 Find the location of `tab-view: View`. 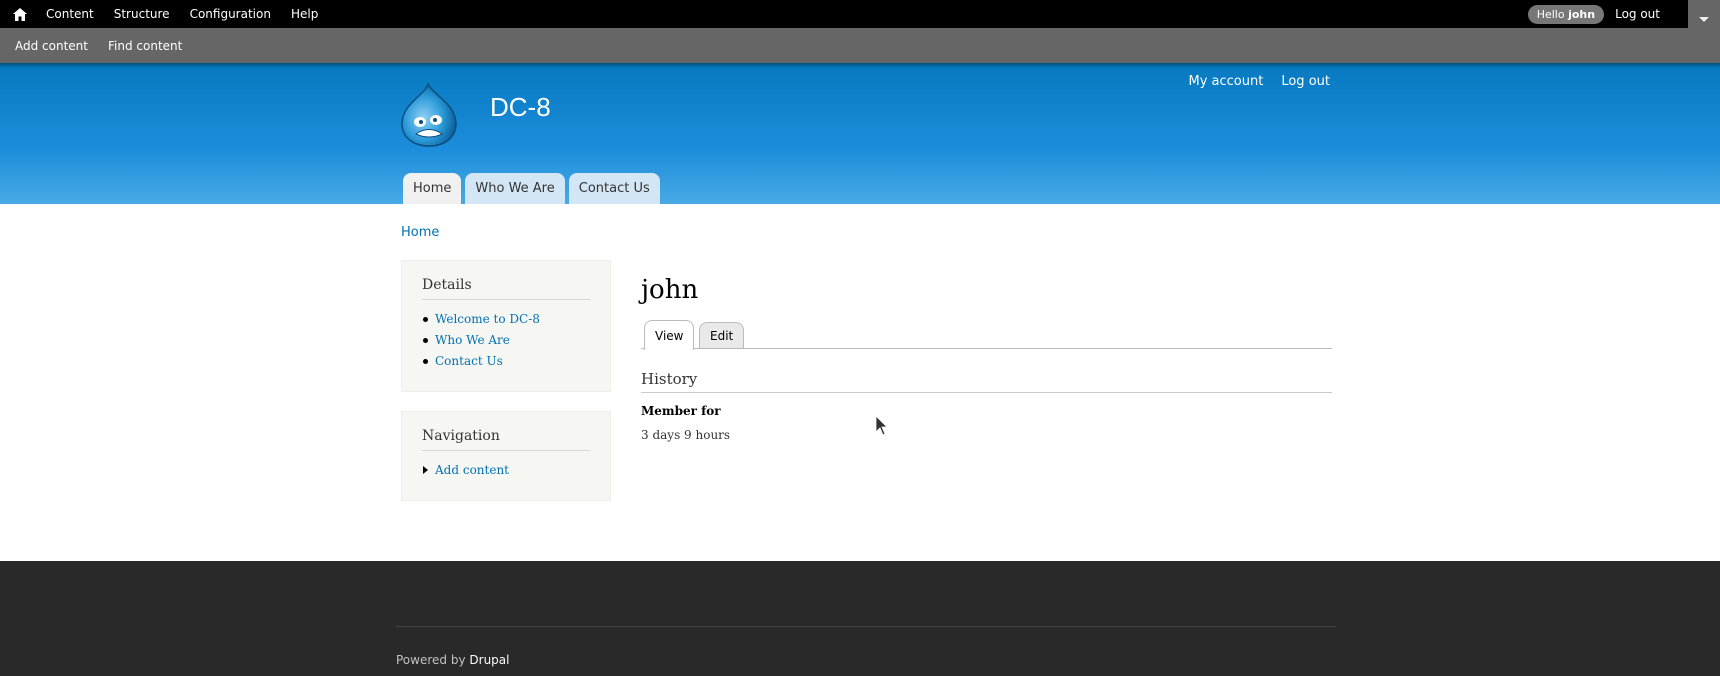

tab-view: View is located at coordinates (669, 335).